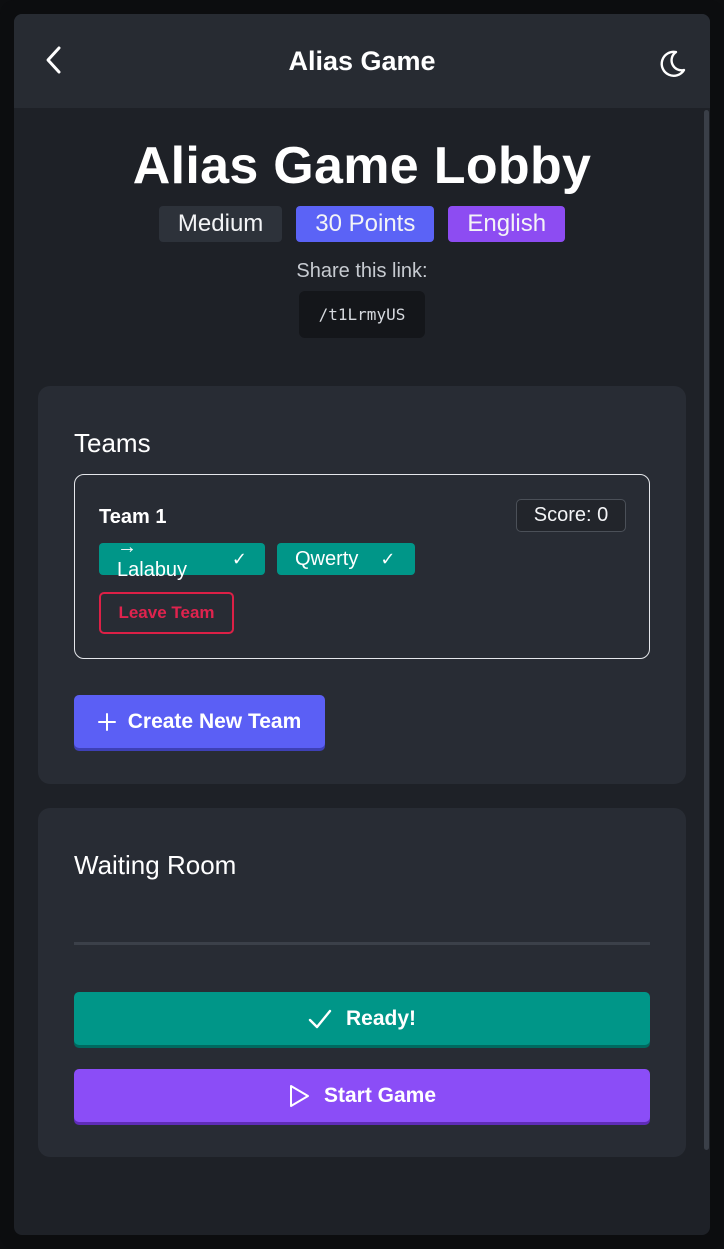 The image size is (724, 1249). I want to click on score-badge: Score: 0, so click(571, 515).